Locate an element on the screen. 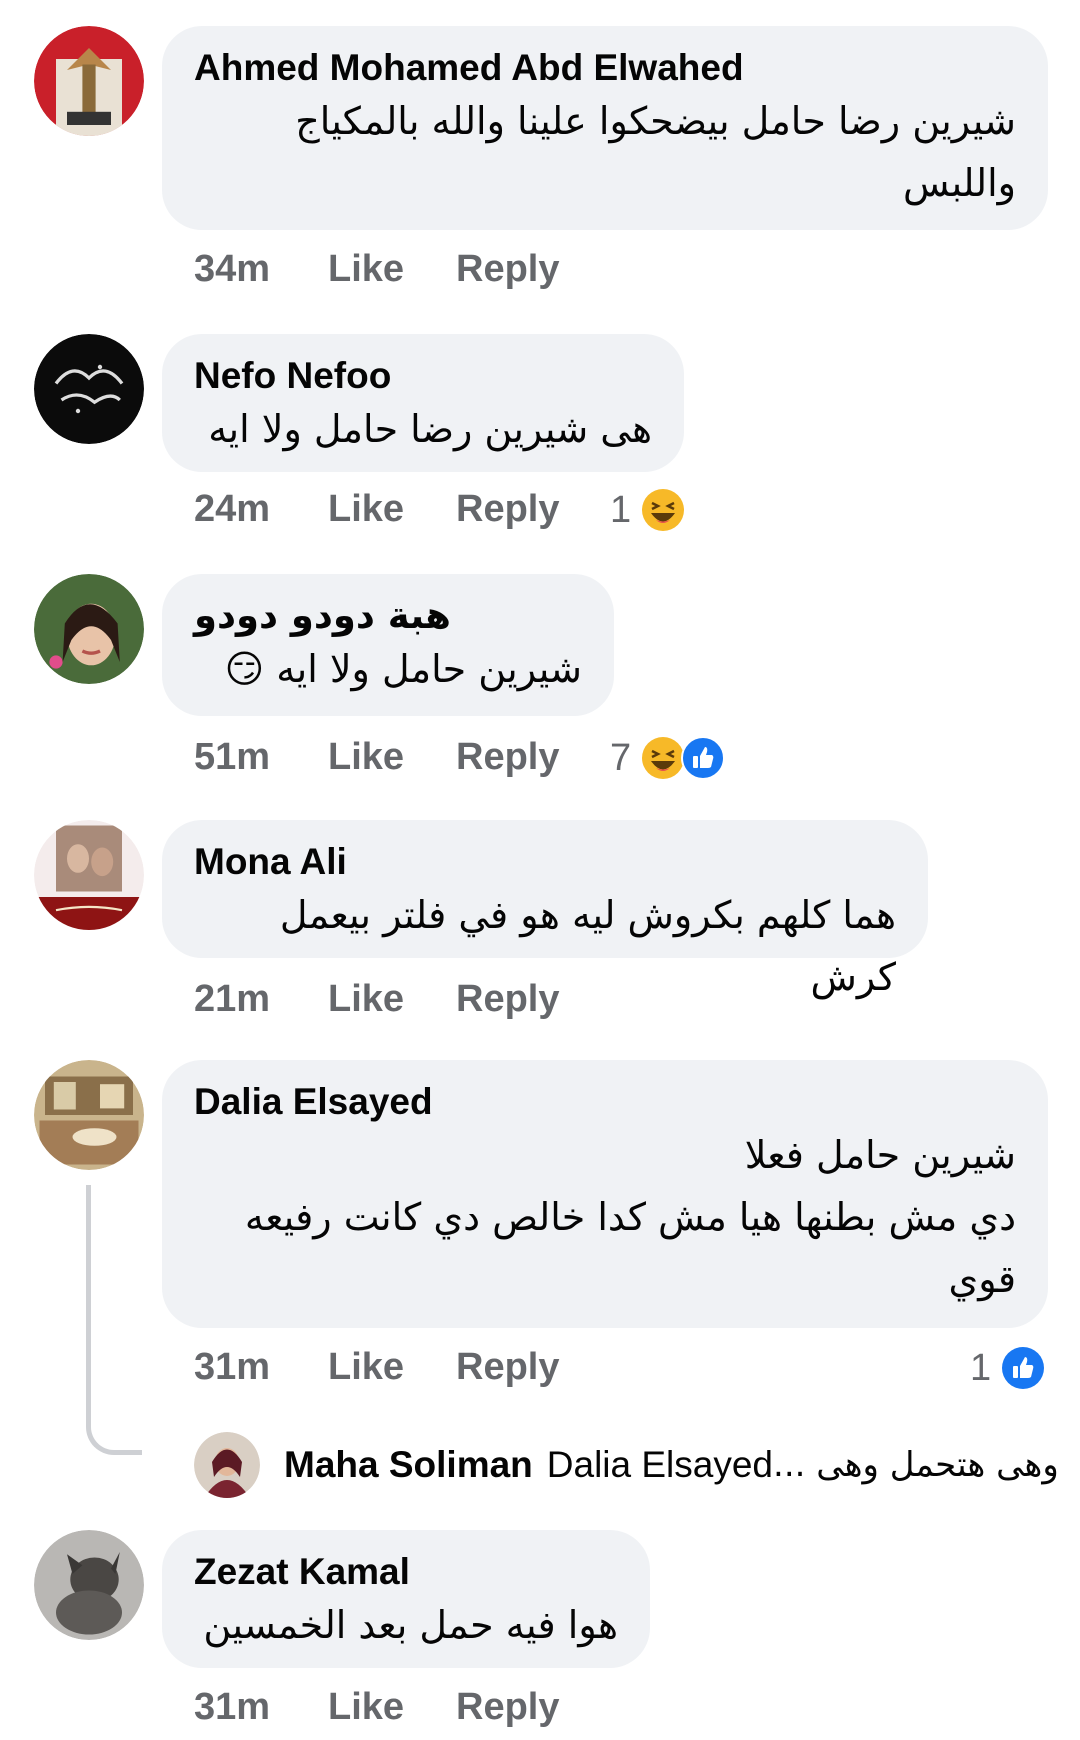 The height and width of the screenshot is (1740, 1080). comment-time: 21m is located at coordinates (261, 999).